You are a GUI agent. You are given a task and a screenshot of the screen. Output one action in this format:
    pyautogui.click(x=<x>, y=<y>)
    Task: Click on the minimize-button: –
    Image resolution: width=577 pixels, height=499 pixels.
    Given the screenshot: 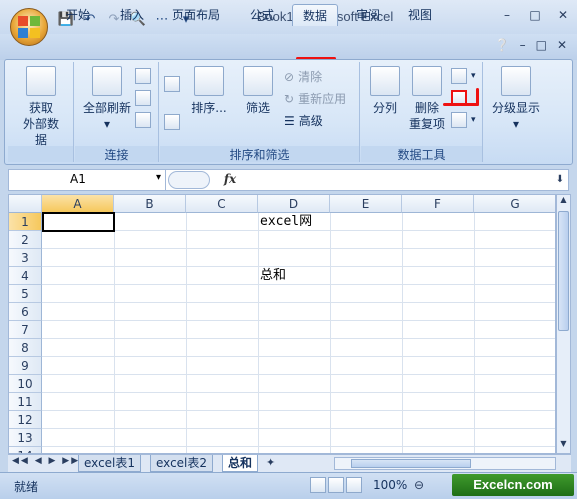 What is the action you would take?
    pyautogui.click(x=507, y=15)
    